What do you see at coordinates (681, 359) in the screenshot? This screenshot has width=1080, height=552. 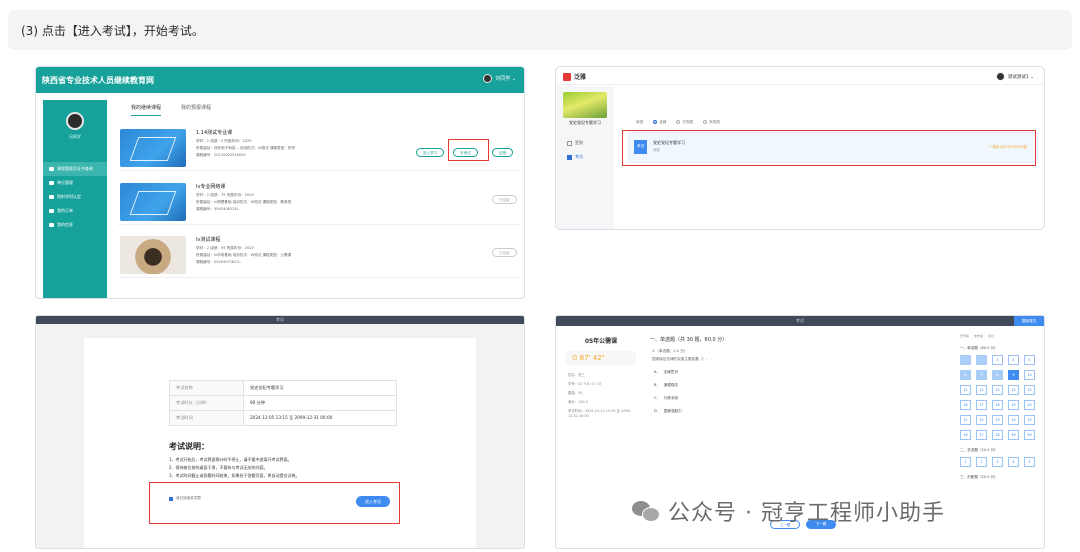 I see `question-text: 国家保证法律的实施主要依靠（）。` at bounding box center [681, 359].